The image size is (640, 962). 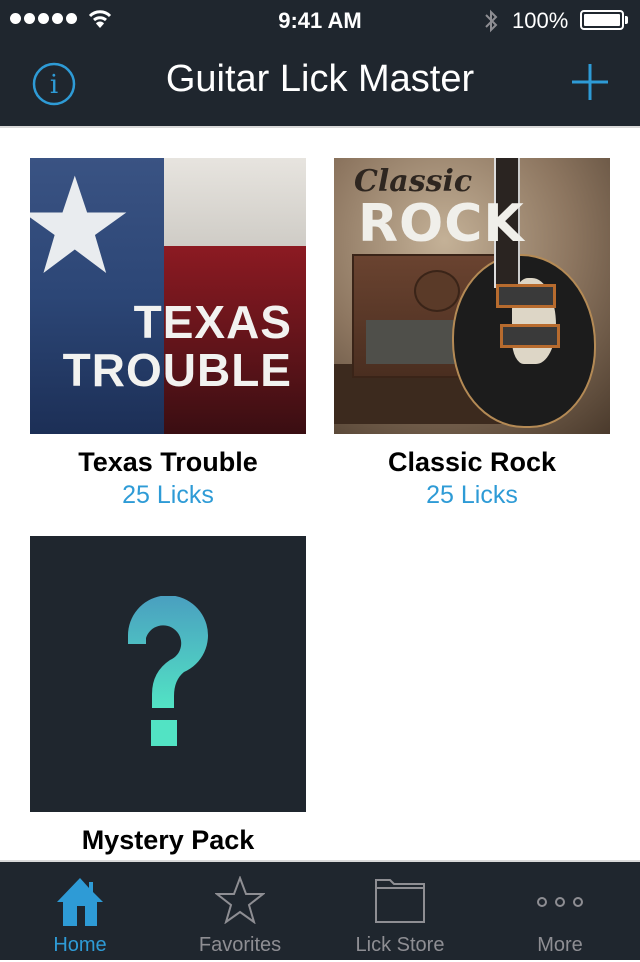 I want to click on pack-name: Texas Trouble, so click(x=168, y=462).